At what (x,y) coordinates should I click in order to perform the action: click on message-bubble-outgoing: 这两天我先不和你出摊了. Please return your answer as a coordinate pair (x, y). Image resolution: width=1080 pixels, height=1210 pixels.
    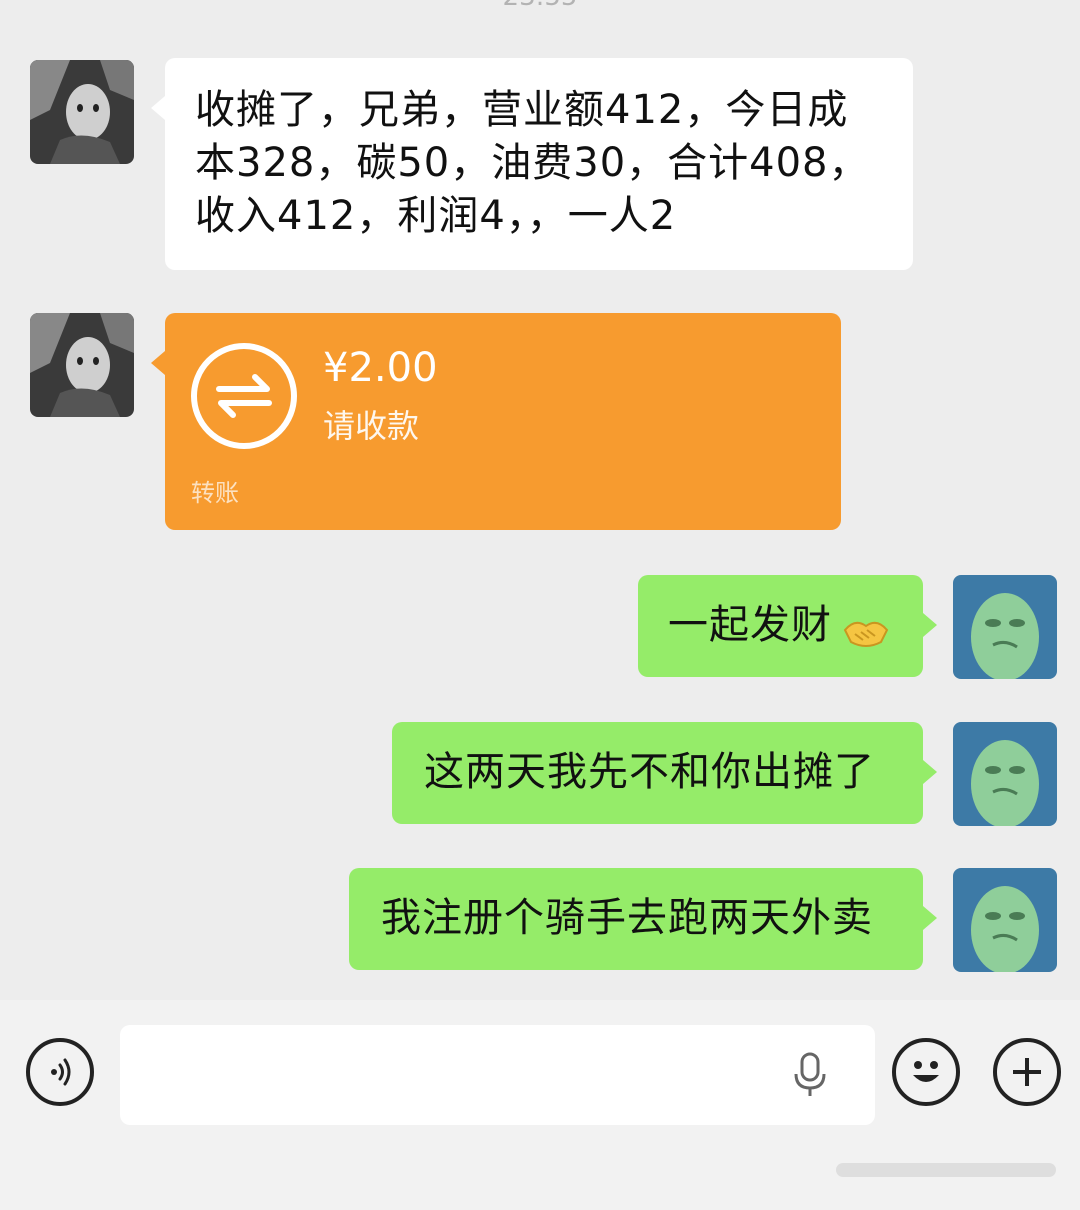
    Looking at the image, I should click on (664, 773).